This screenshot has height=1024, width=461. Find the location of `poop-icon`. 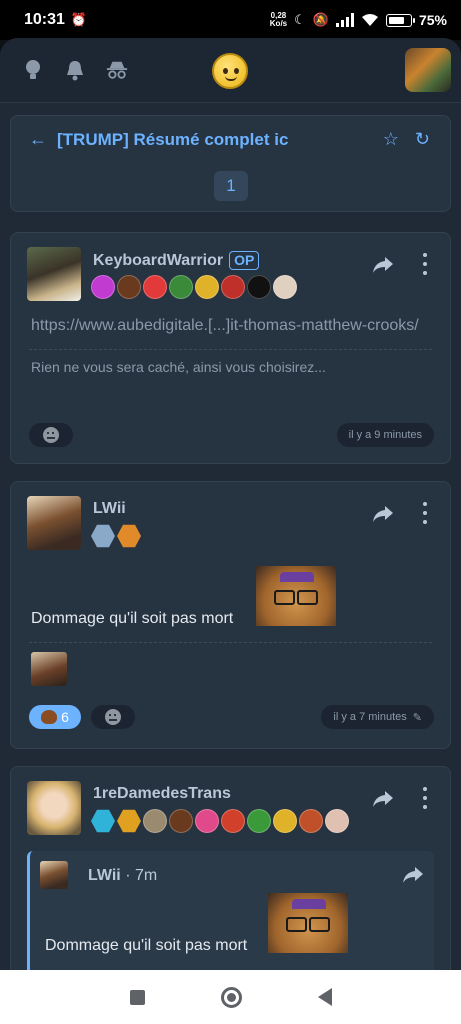

poop-icon is located at coordinates (49, 717).